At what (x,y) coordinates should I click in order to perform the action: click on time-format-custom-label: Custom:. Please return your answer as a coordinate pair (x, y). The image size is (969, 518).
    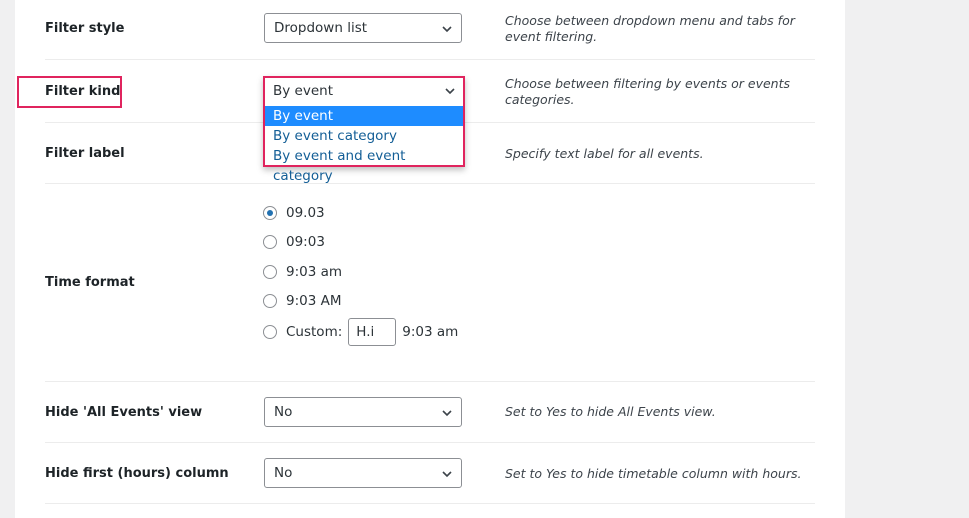
    Looking at the image, I should click on (314, 332).